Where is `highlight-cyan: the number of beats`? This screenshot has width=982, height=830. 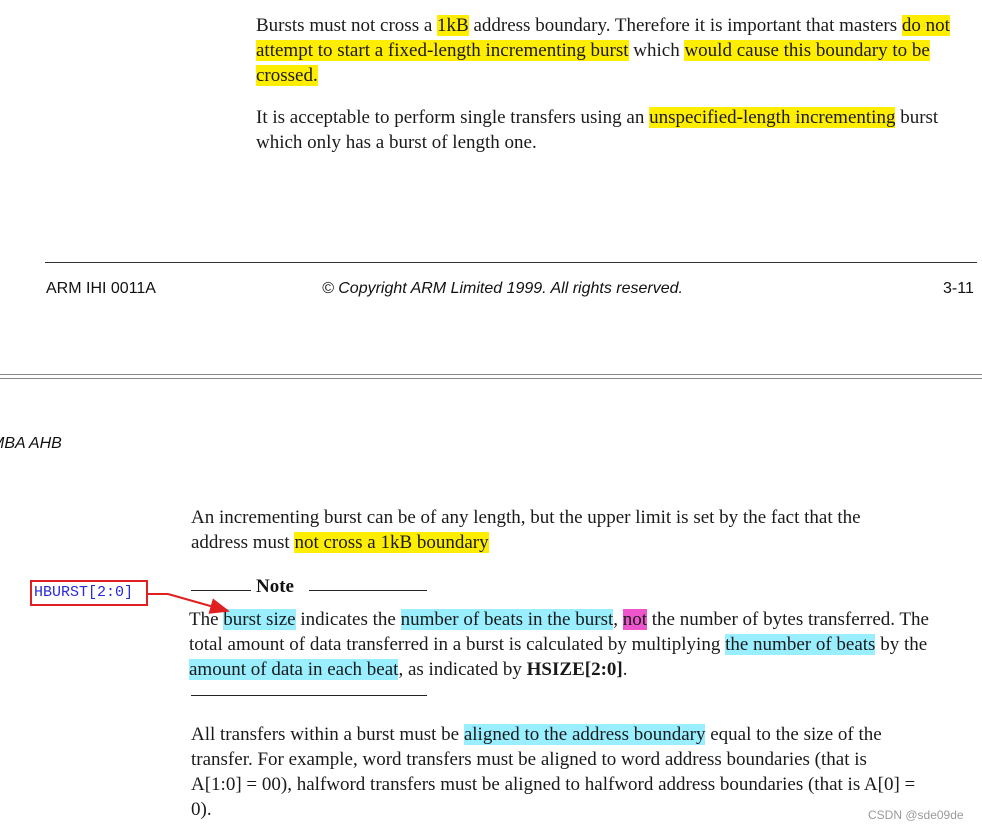
highlight-cyan: the number of beats is located at coordinates (800, 644).